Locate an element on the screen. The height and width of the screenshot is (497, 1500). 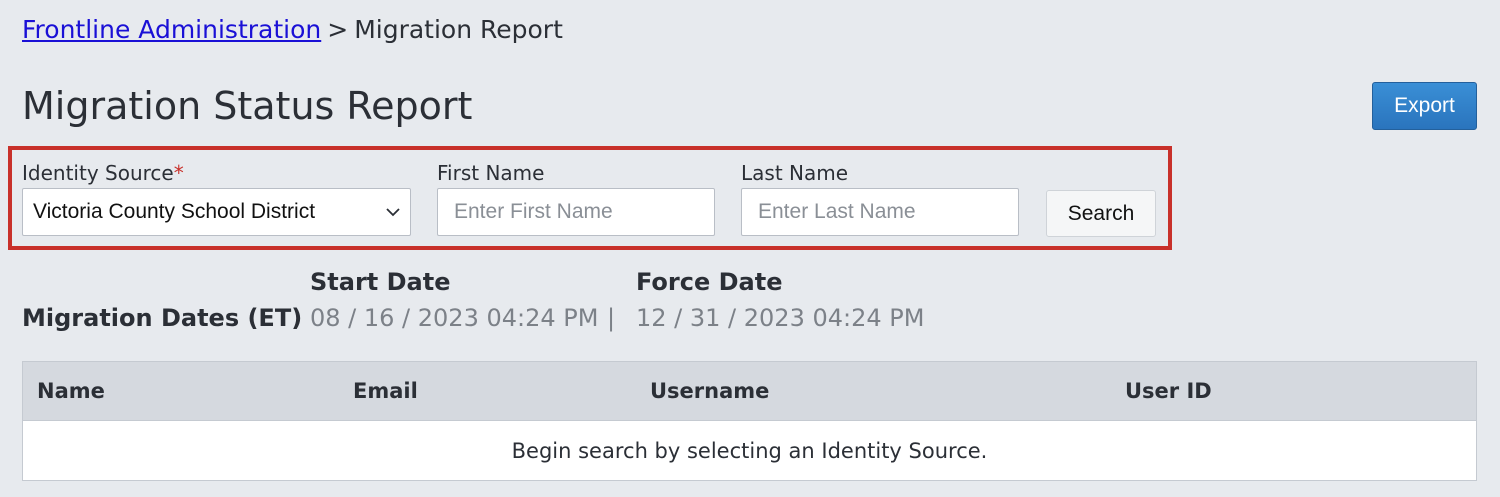
last-name-input is located at coordinates (880, 212).